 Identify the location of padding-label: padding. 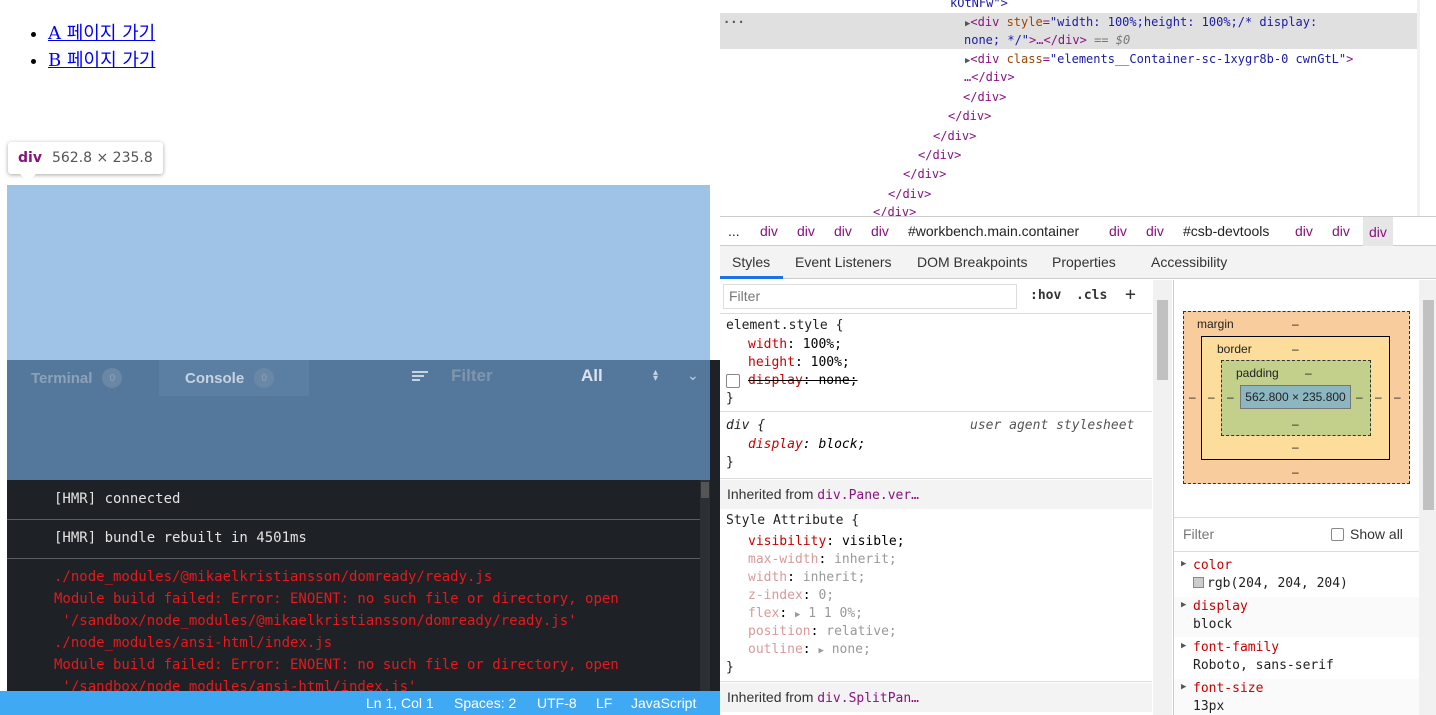
(1257, 373).